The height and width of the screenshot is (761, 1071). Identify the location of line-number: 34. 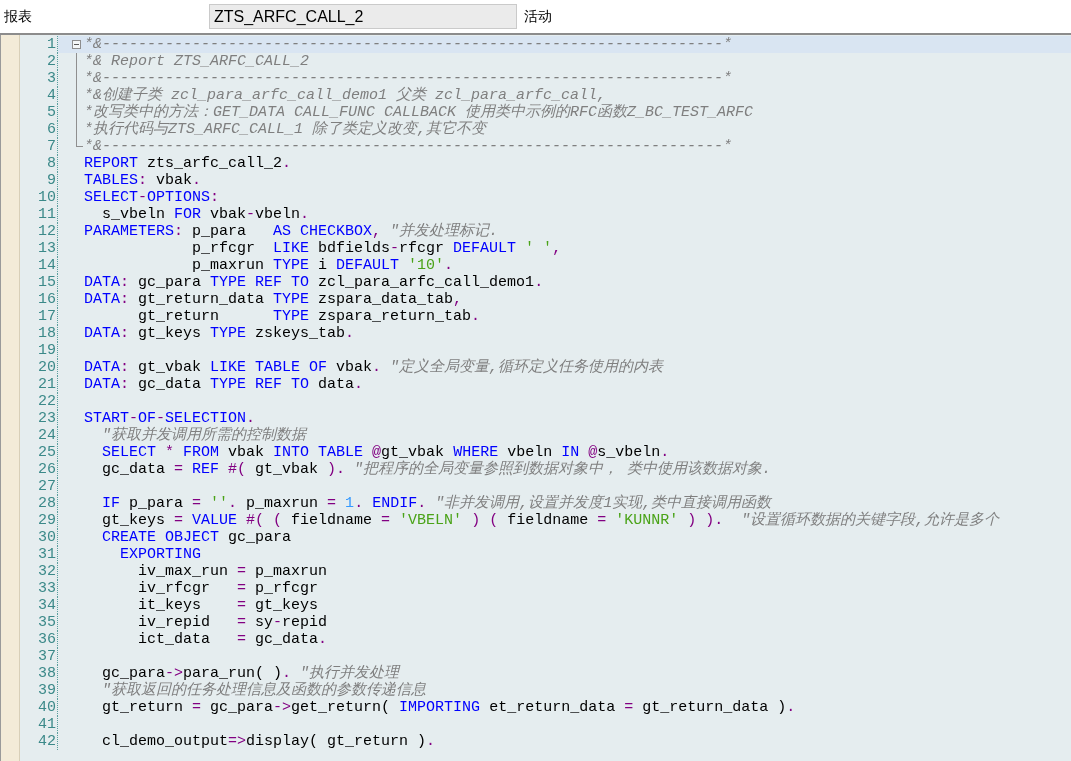
(47, 605).